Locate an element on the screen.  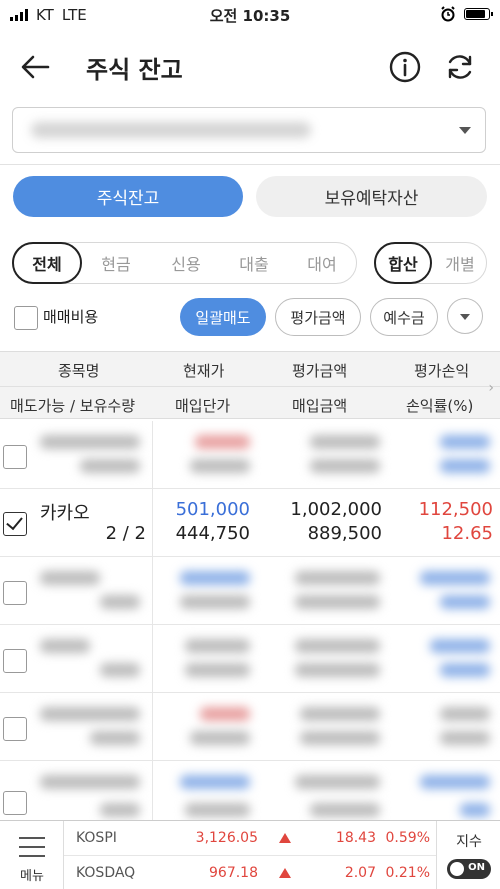
avg-price: 444,750 is located at coordinates (212, 533).